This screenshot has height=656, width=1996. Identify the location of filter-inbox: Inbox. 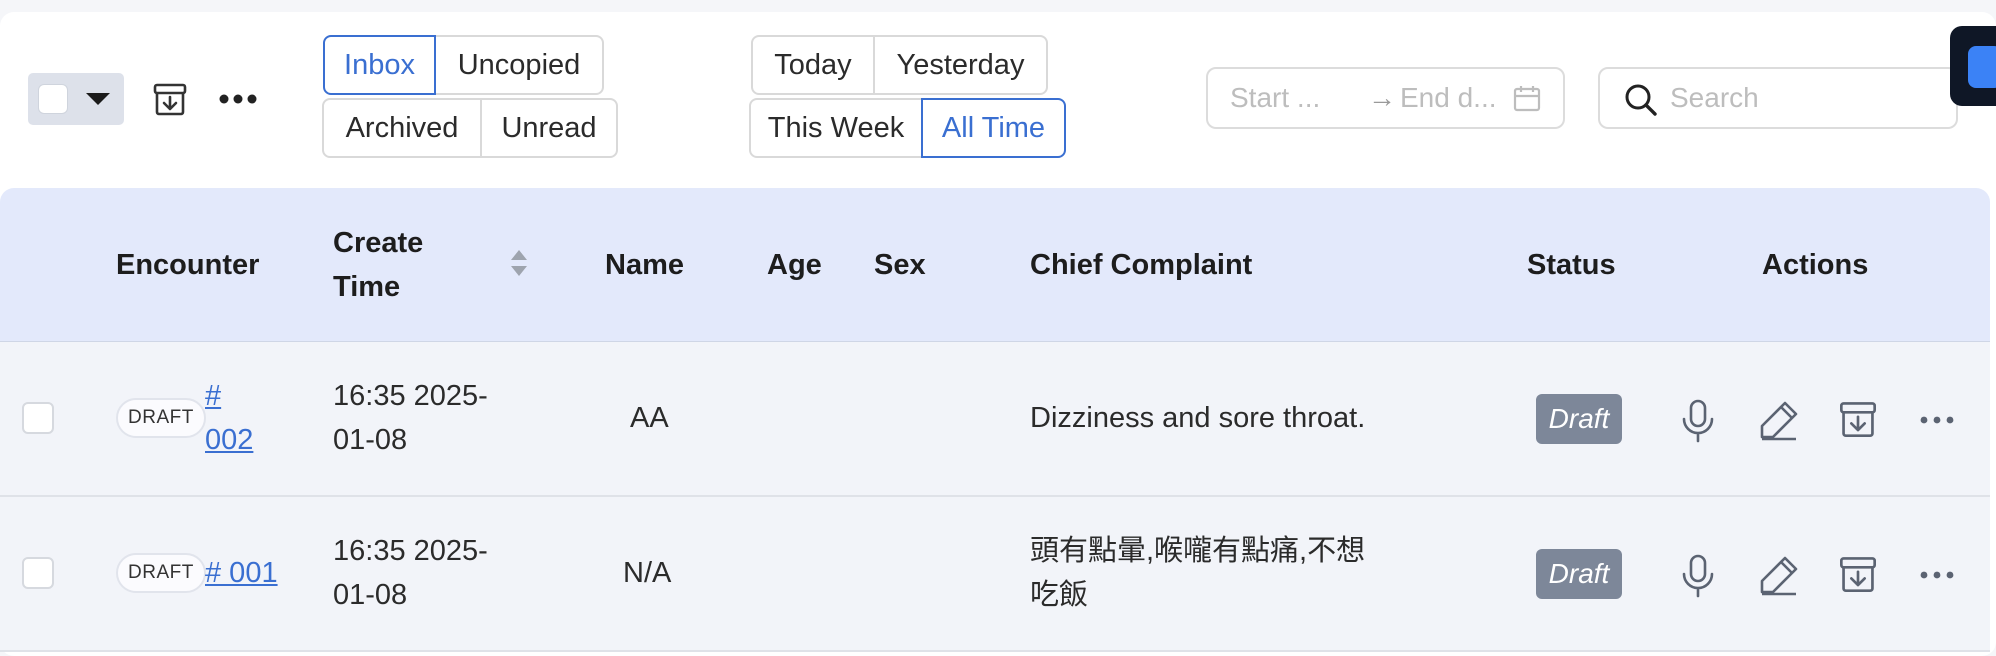
(379, 65).